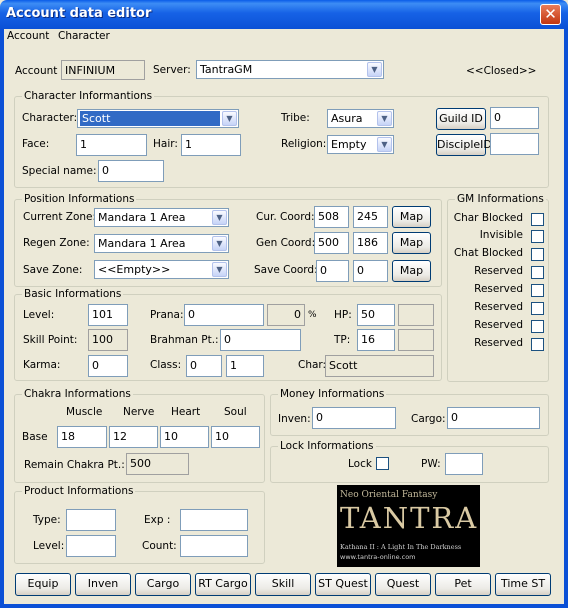  I want to click on save-zone-dropdown: <<Empty>> ▼, so click(161, 269).